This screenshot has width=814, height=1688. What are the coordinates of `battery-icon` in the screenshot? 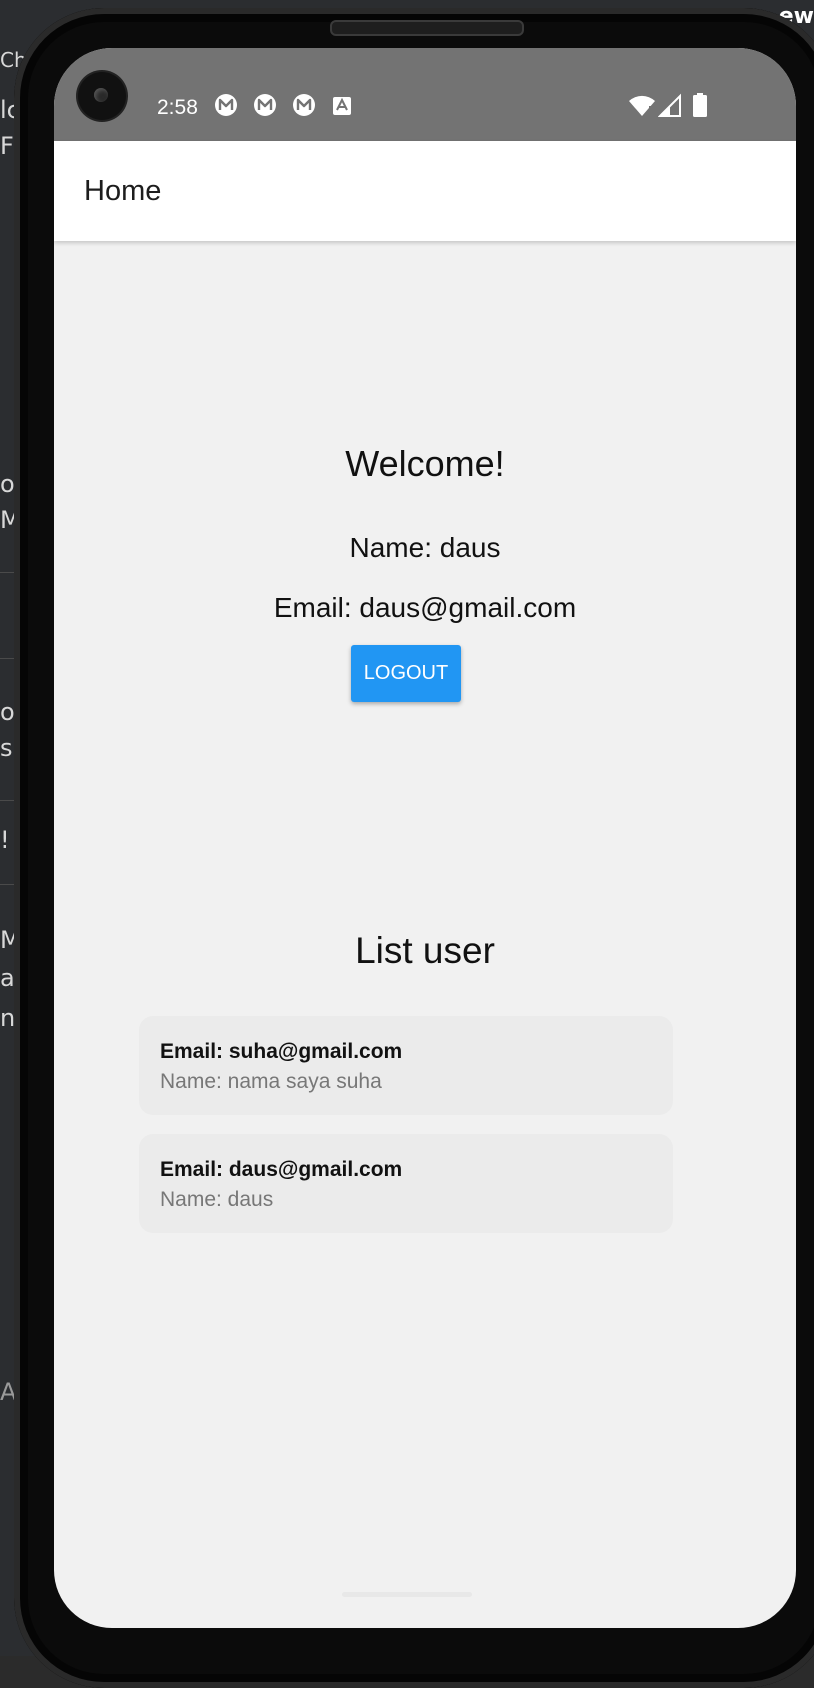 It's located at (700, 105).